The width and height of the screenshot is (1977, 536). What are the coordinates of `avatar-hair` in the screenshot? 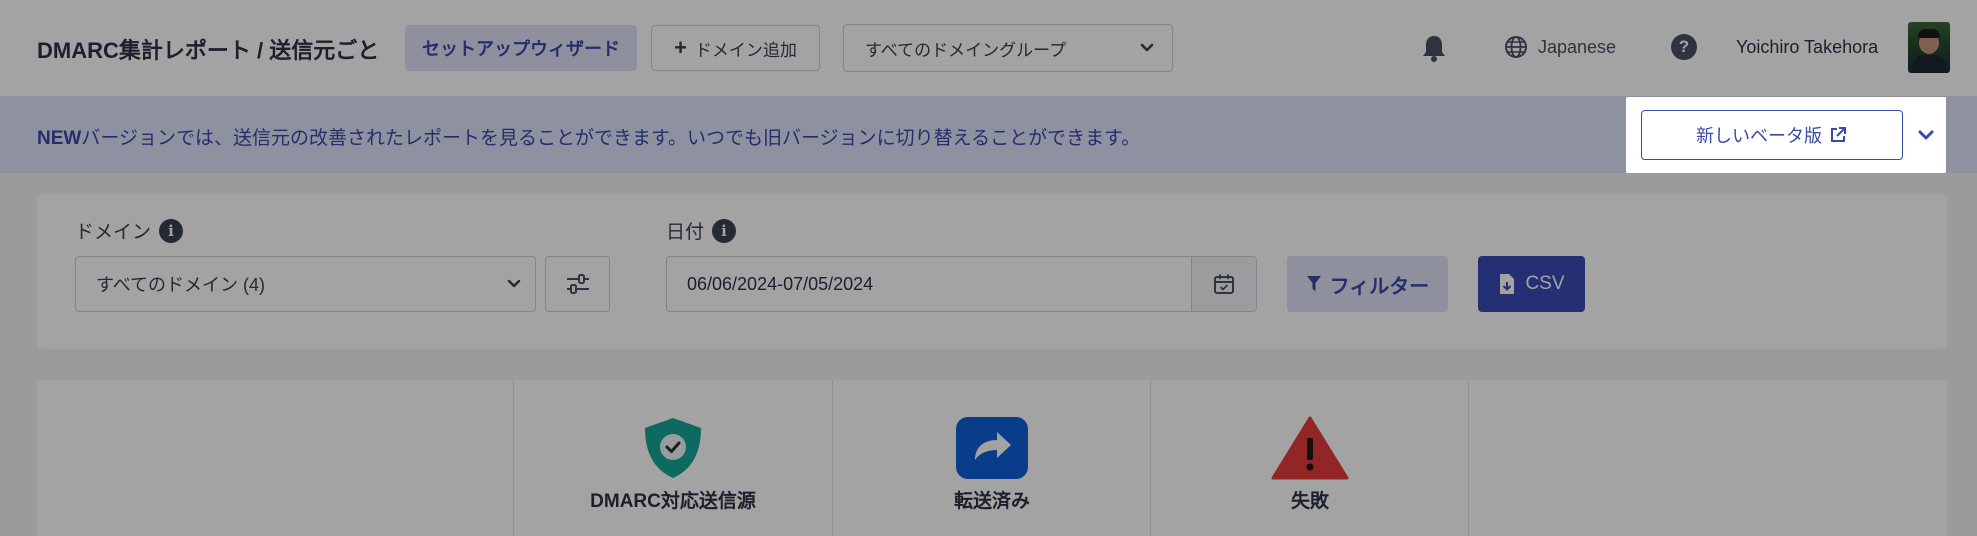 It's located at (1929, 33).